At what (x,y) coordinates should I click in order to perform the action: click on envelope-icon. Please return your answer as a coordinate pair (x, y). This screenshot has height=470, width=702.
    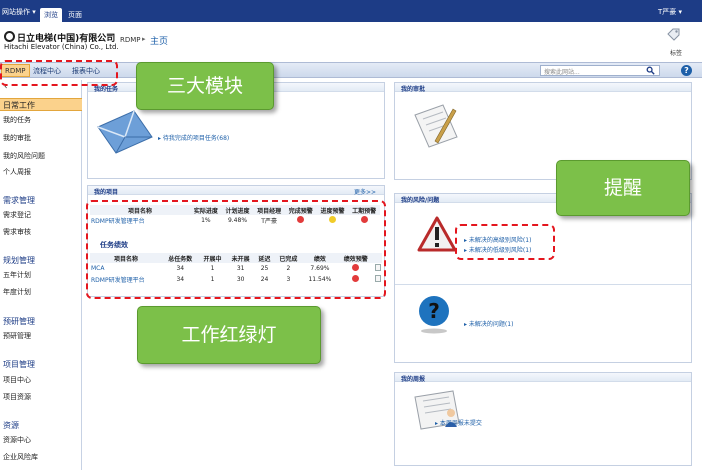
    Looking at the image, I should click on (125, 132).